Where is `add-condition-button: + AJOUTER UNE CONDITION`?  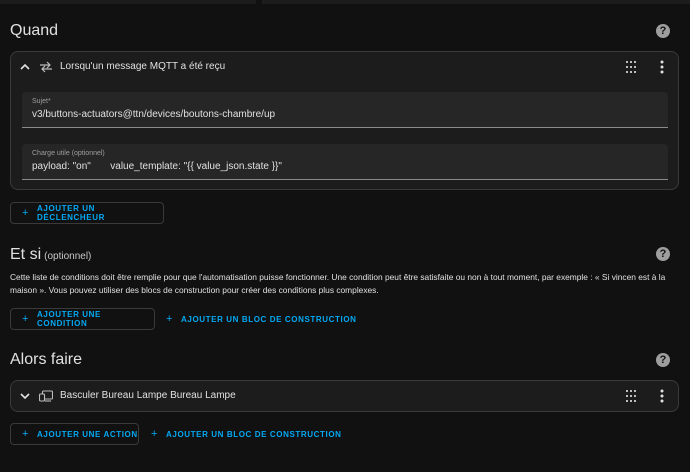
add-condition-button: + AJOUTER UNE CONDITION is located at coordinates (82, 319).